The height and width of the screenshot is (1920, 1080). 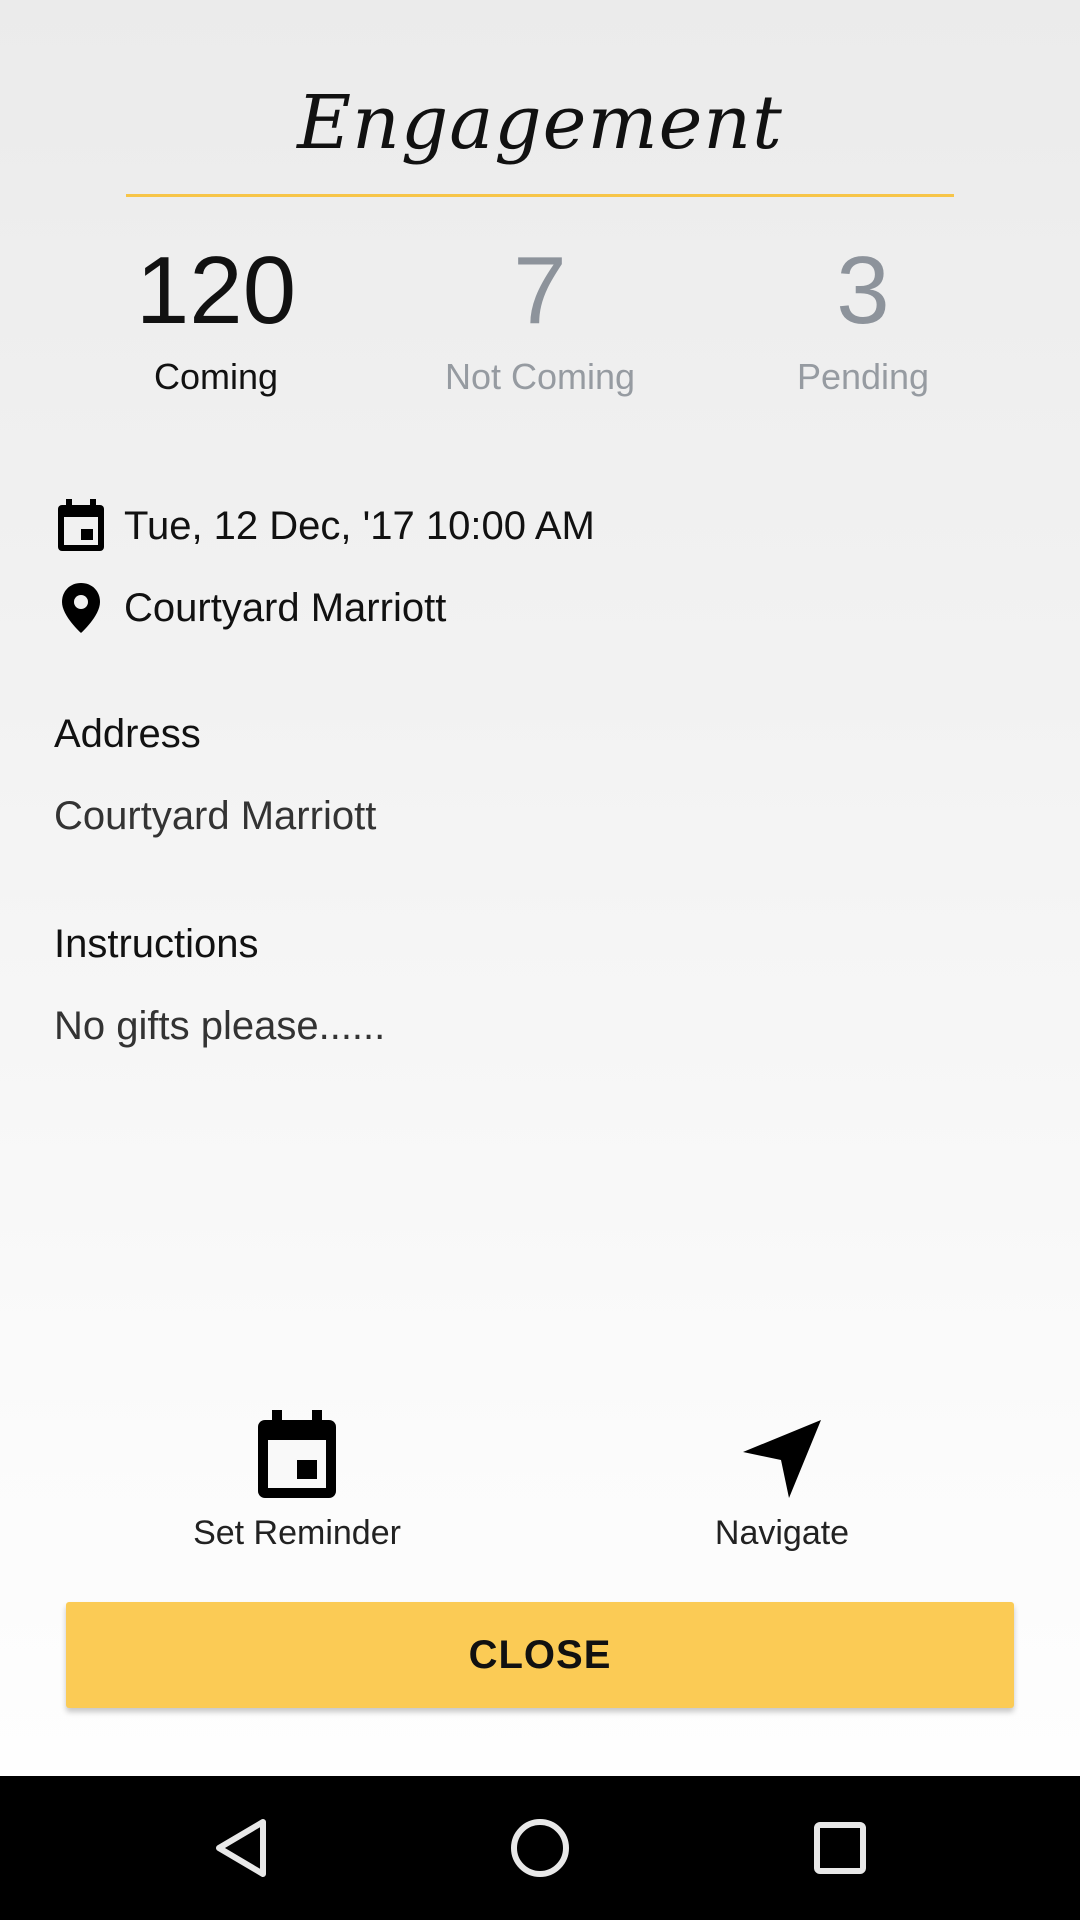 I want to click on navigation-arrow-icon, so click(x=782, y=1450).